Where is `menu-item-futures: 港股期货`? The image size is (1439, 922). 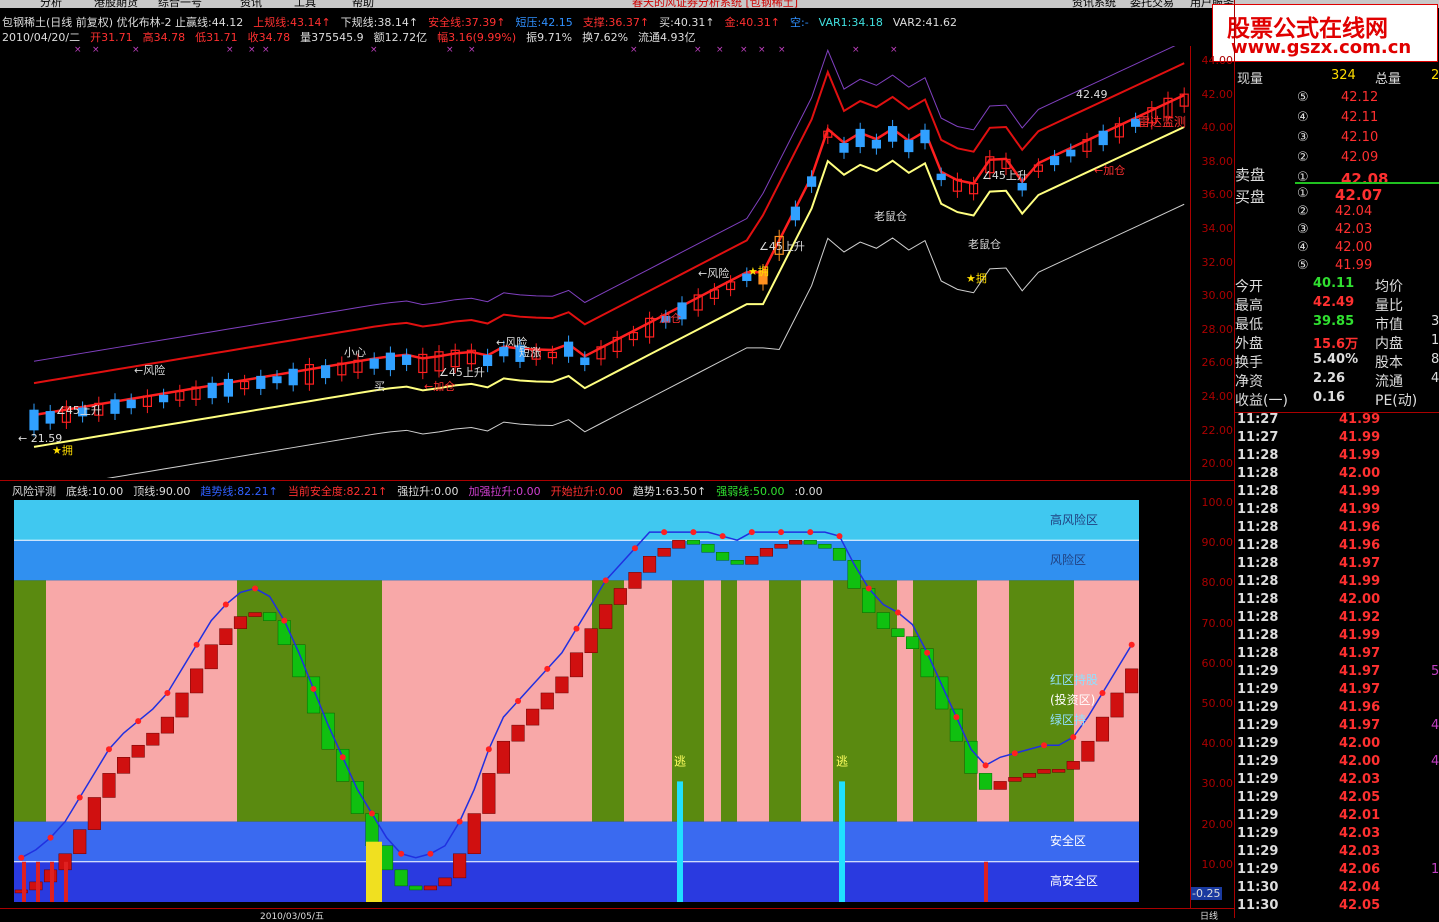 menu-item-futures: 港股期货 is located at coordinates (116, 4).